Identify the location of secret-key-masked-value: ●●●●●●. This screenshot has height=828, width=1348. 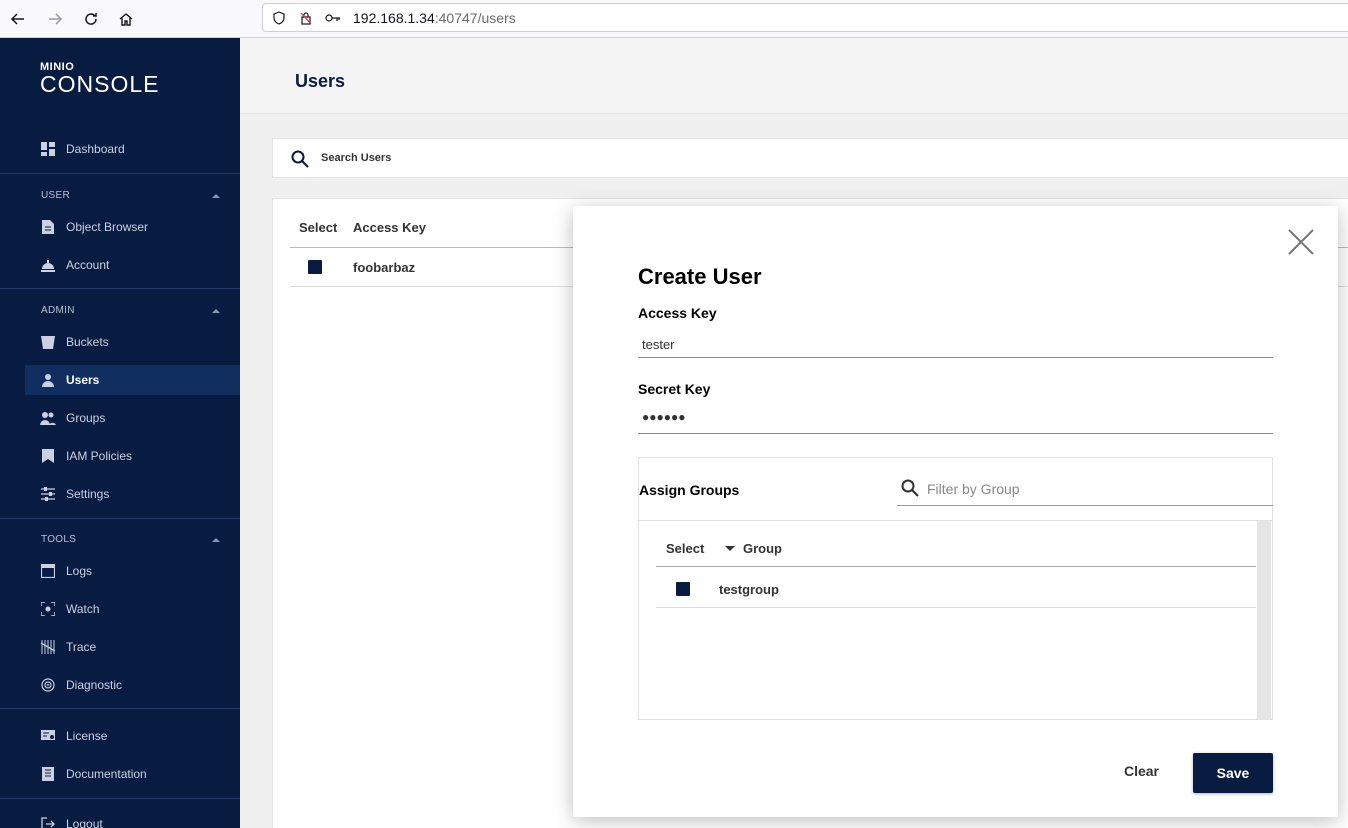
(664, 417).